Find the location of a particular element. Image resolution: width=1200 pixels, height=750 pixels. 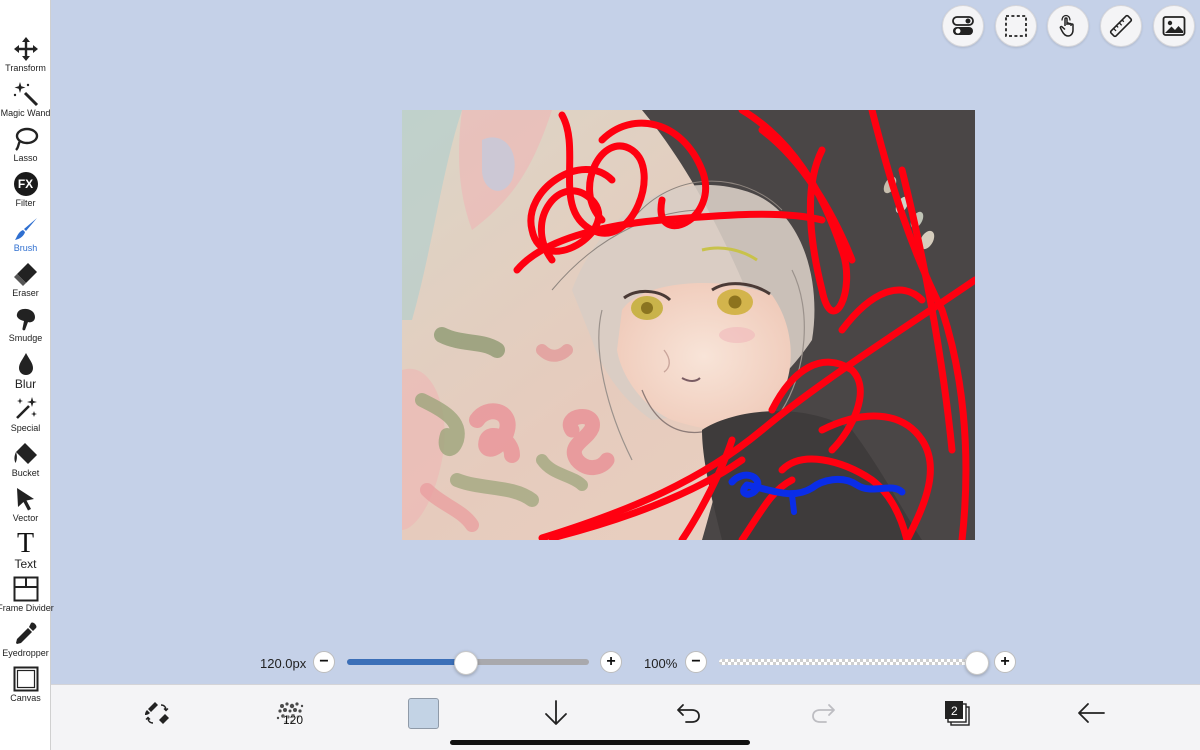

selection-icon is located at coordinates (1016, 26).